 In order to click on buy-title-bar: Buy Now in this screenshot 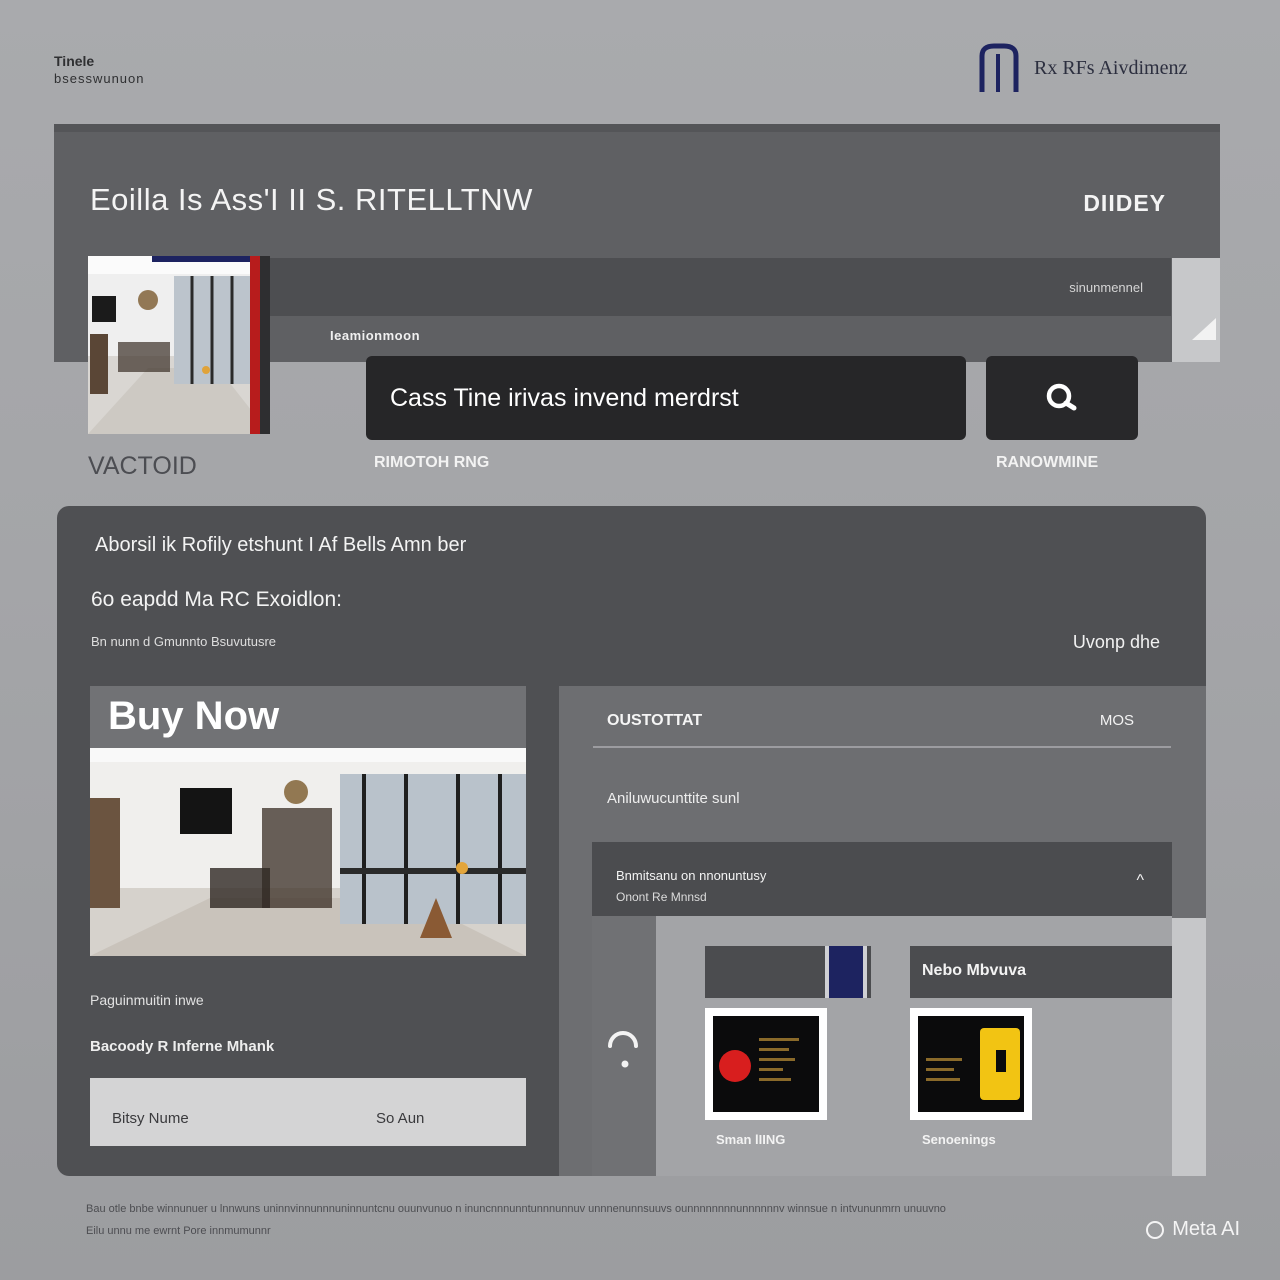, I will do `click(308, 717)`.